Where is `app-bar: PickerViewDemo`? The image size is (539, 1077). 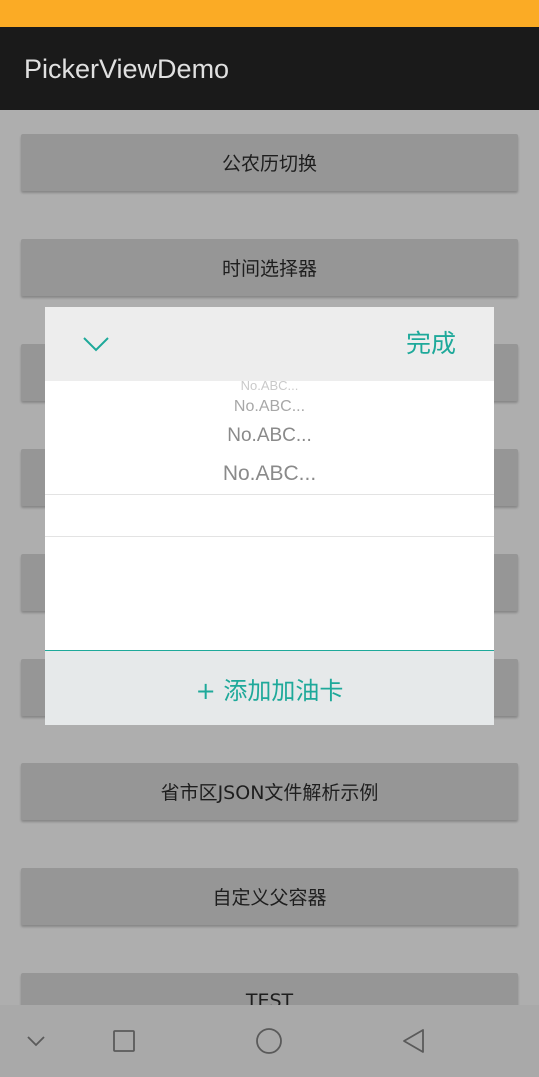
app-bar: PickerViewDemo is located at coordinates (269, 68).